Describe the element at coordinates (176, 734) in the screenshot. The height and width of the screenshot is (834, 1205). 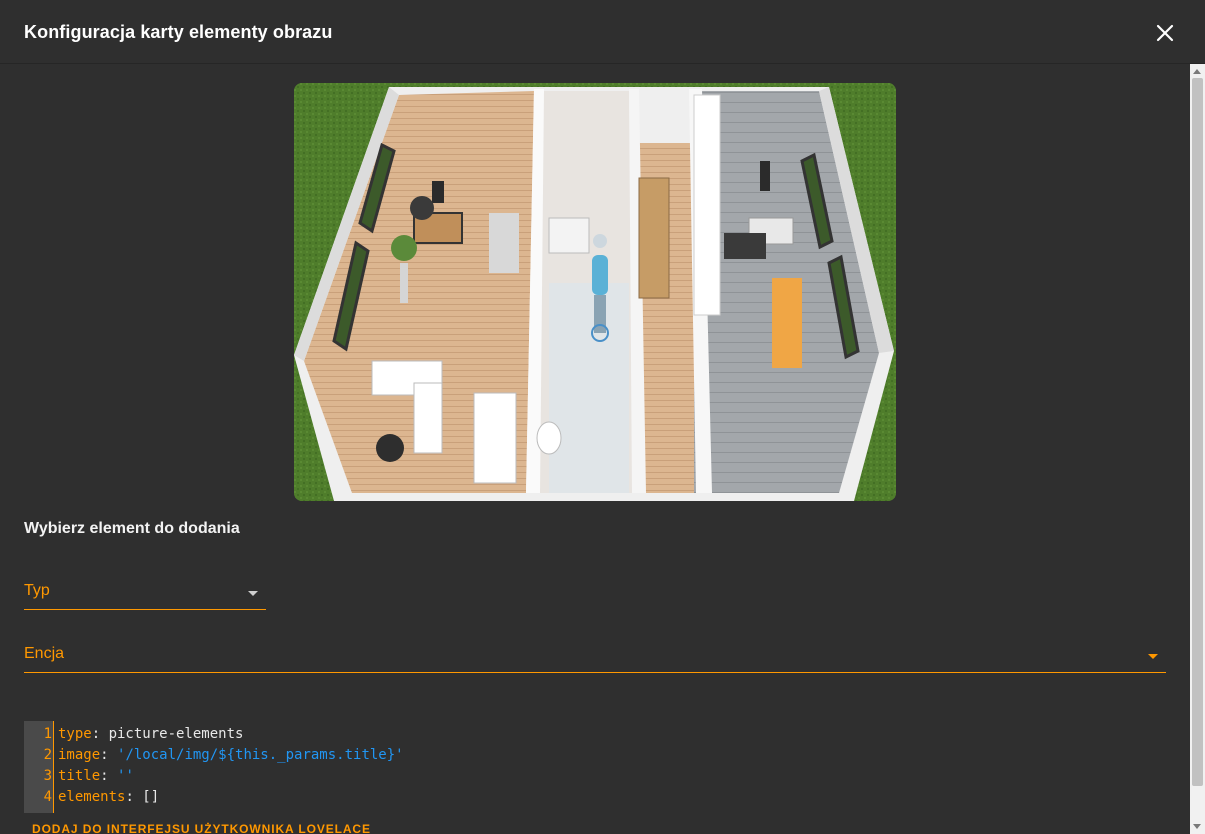
I see `code-value: picture-elements` at that location.